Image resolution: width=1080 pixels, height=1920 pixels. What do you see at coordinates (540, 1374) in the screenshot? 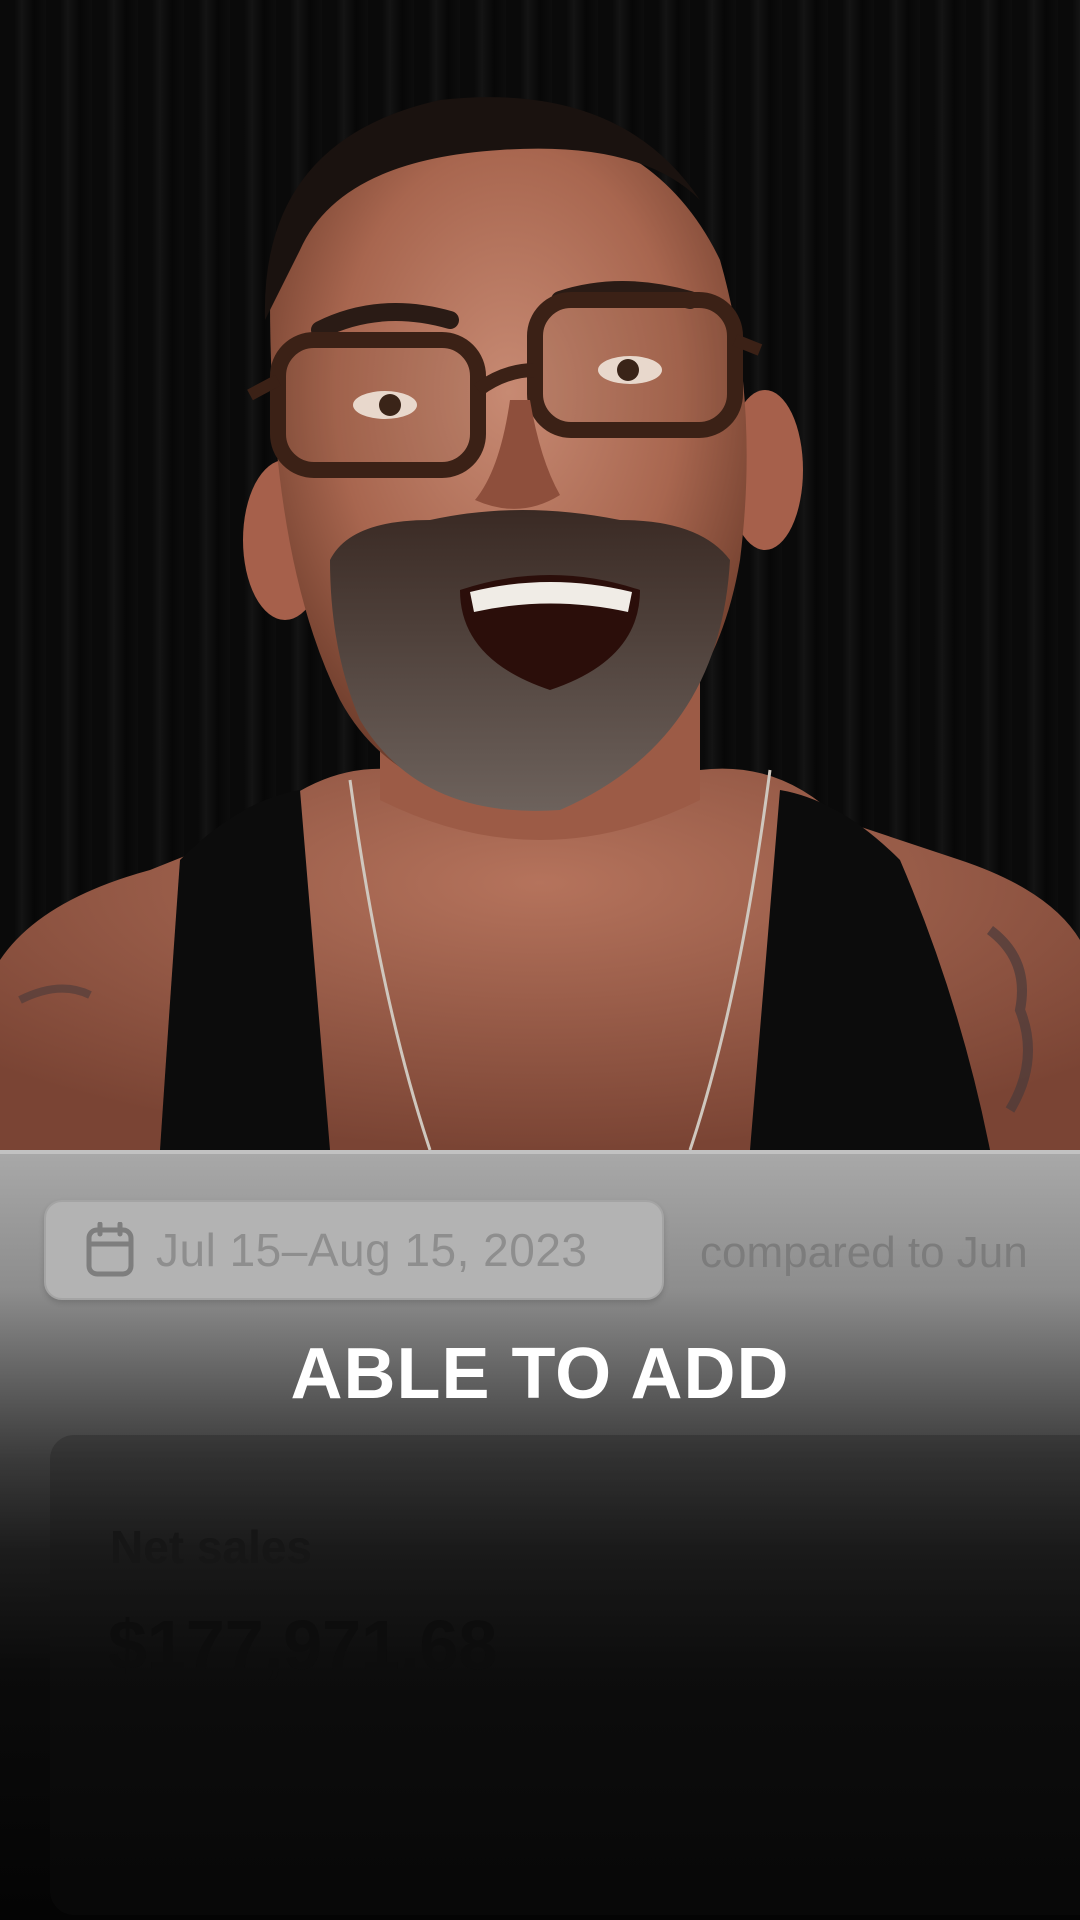
I see `video-caption: ABLE TO ADD` at bounding box center [540, 1374].